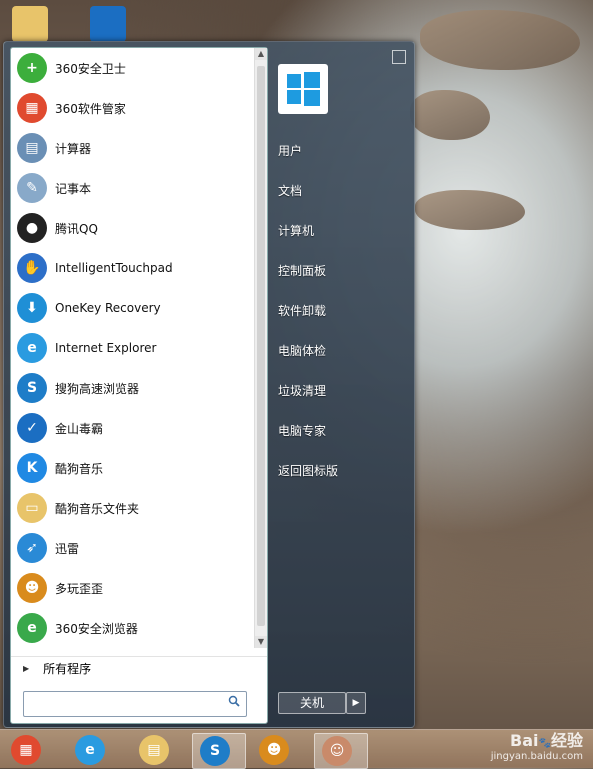 The width and height of the screenshot is (593, 769). What do you see at coordinates (337, 751) in the screenshot?
I see `users-icon: ☺` at bounding box center [337, 751].